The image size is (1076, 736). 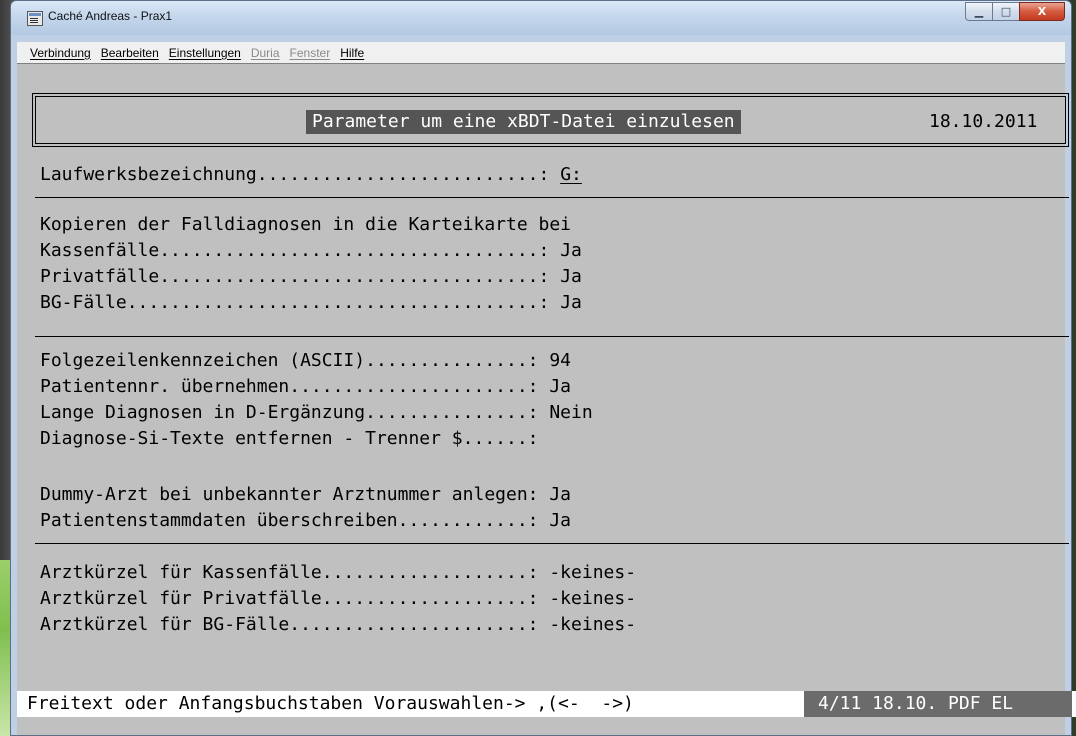 I want to click on field-value: 94, so click(x=560, y=360).